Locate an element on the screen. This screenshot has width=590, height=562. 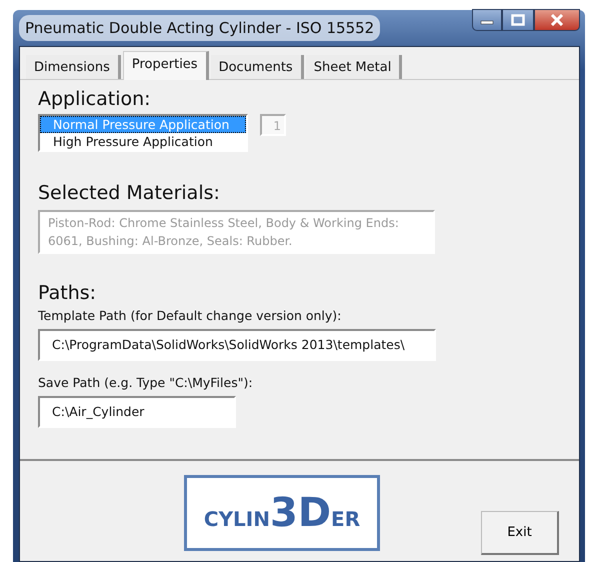
input-field: C:\Air_Cylinder is located at coordinates (137, 412).